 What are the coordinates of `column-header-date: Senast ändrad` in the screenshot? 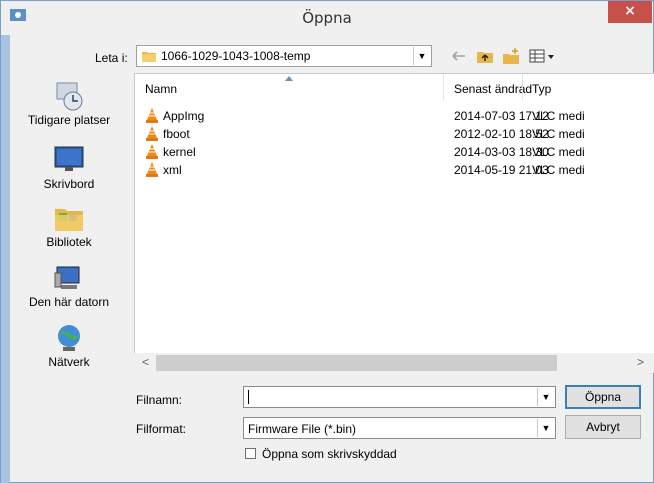 It's located at (493, 89).